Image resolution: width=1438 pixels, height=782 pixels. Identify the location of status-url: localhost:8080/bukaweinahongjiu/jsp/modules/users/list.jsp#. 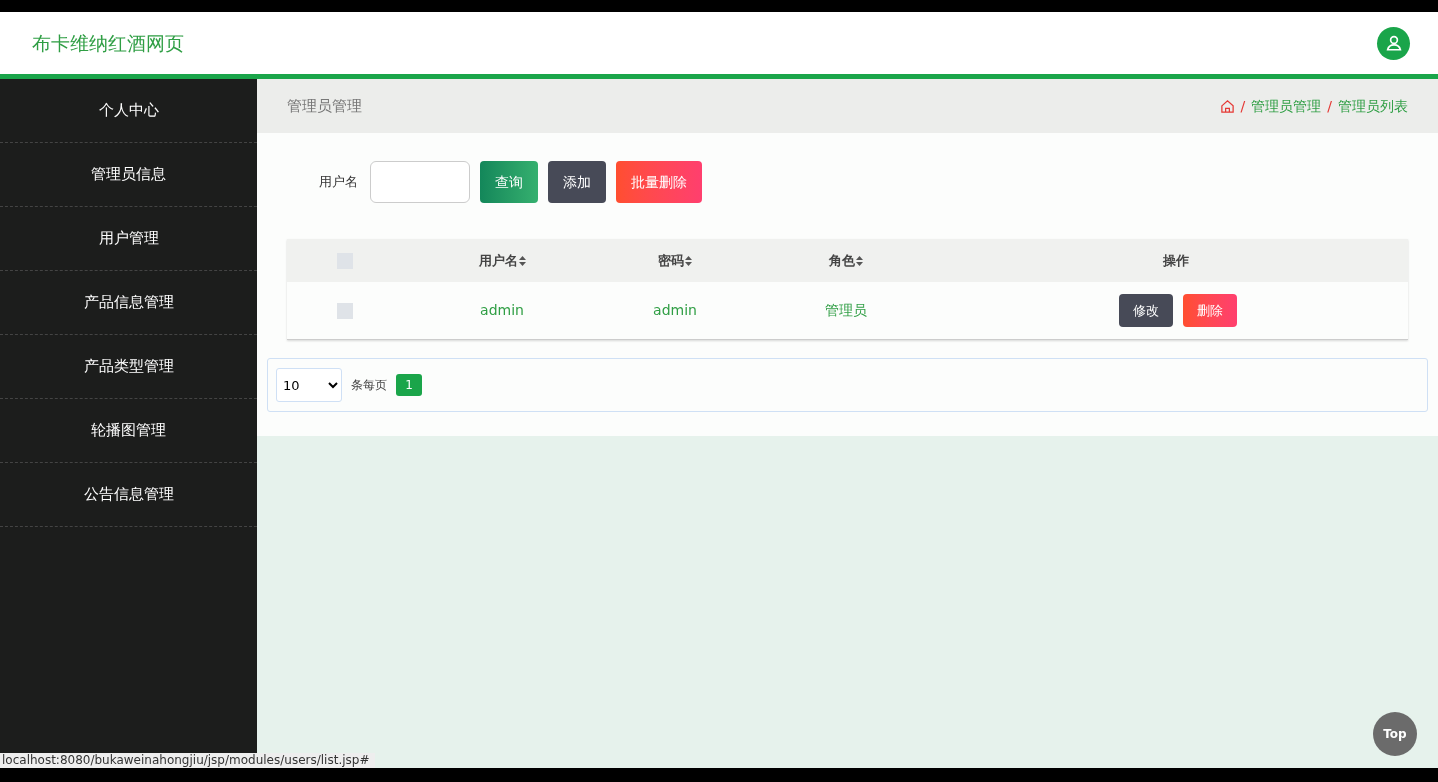
(188, 760).